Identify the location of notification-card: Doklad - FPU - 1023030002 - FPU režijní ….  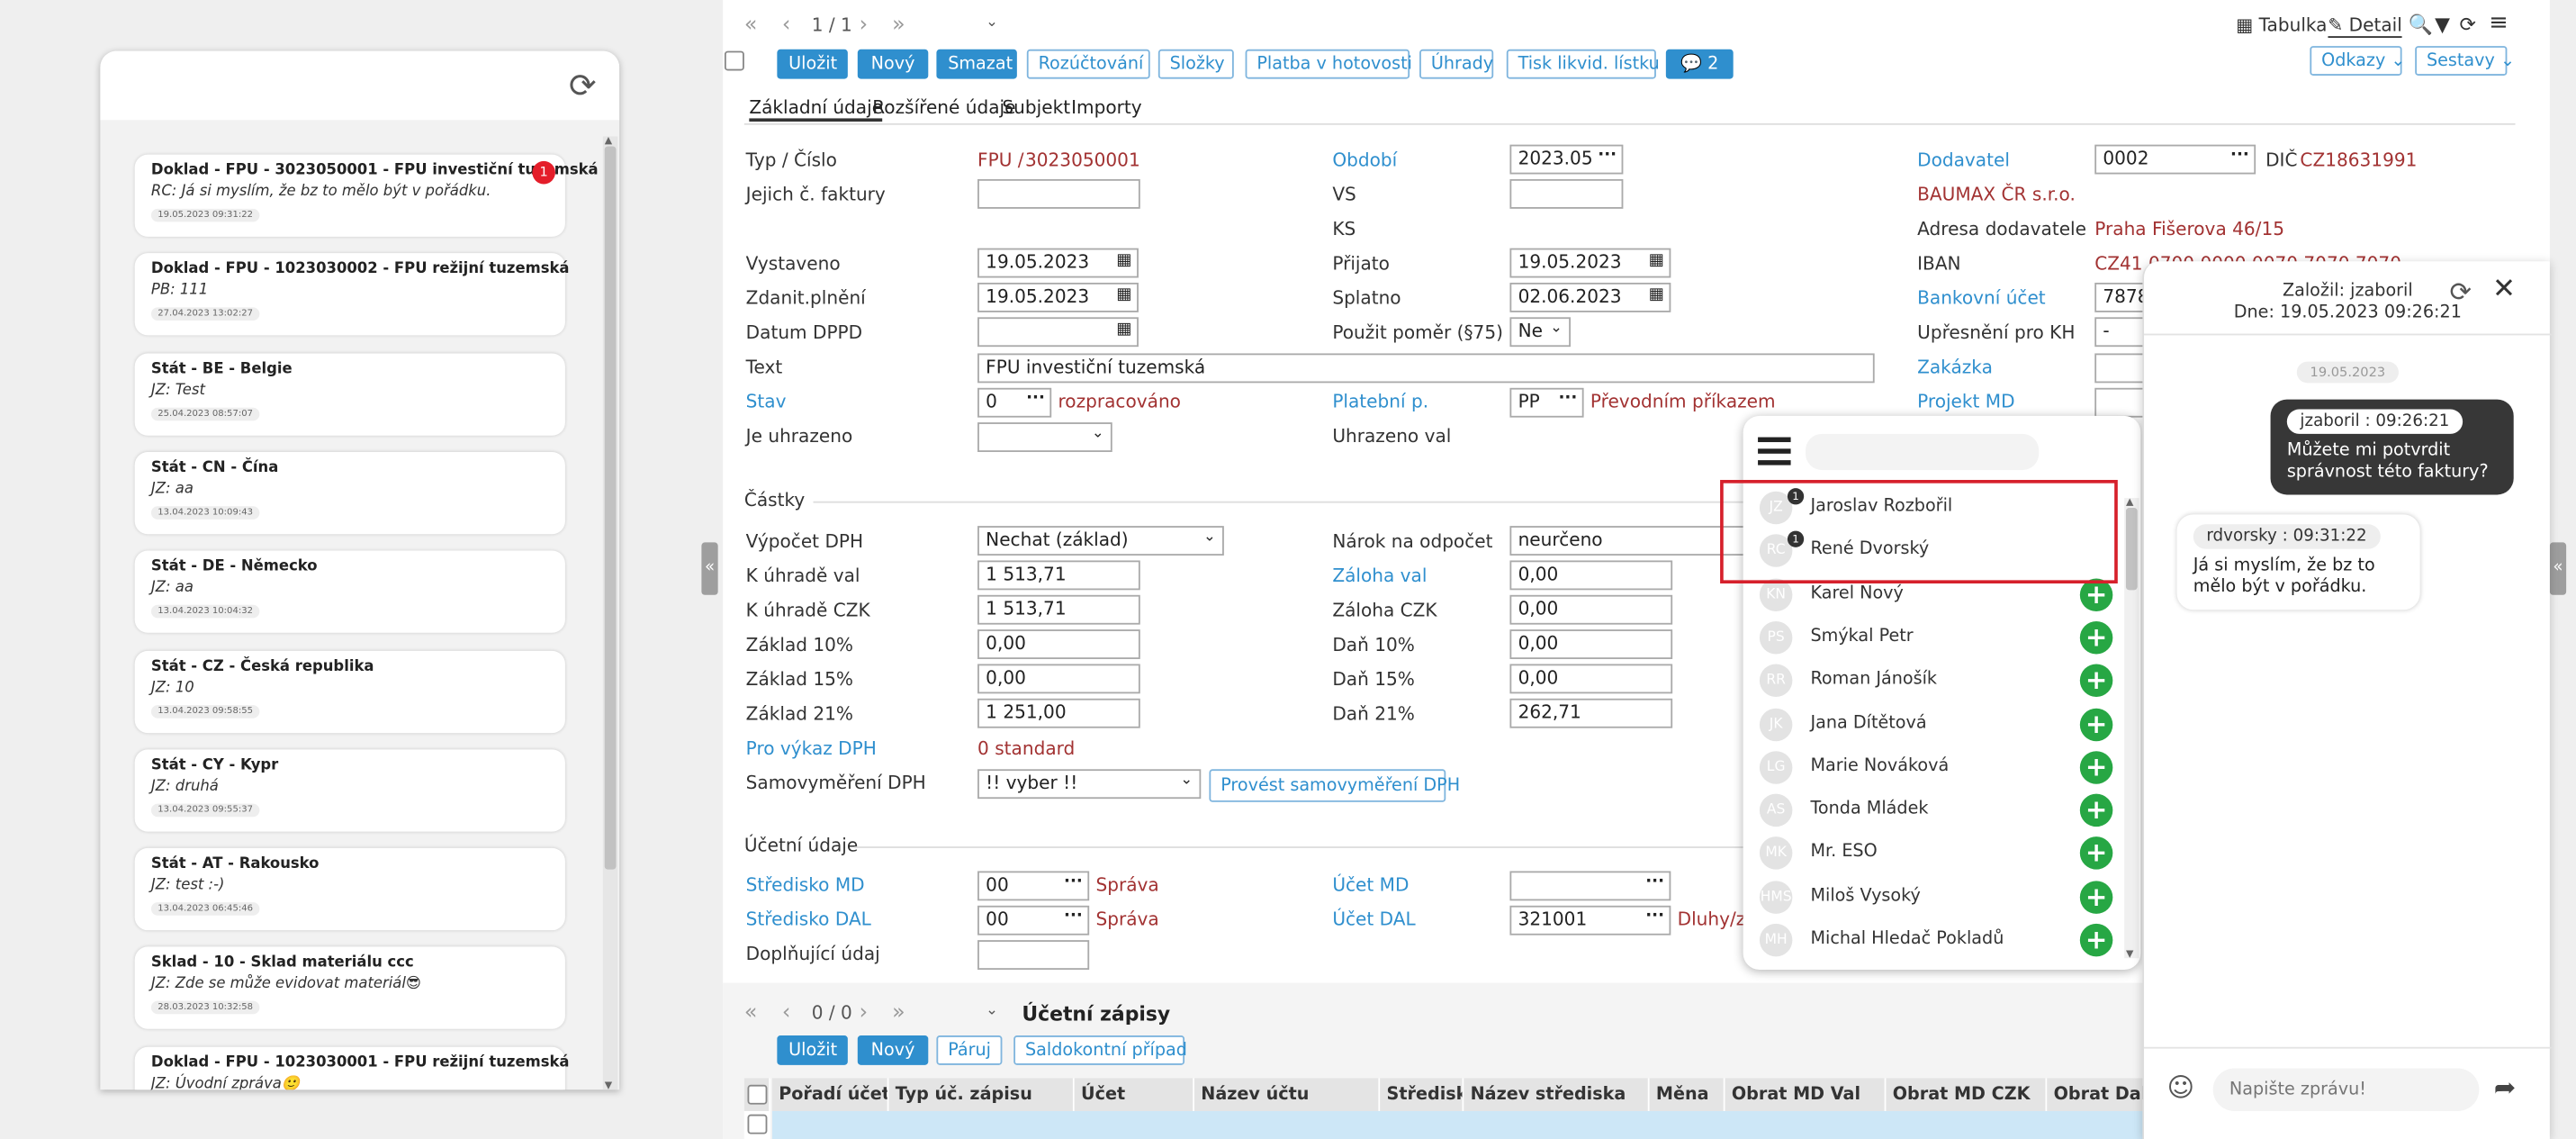
(352, 294).